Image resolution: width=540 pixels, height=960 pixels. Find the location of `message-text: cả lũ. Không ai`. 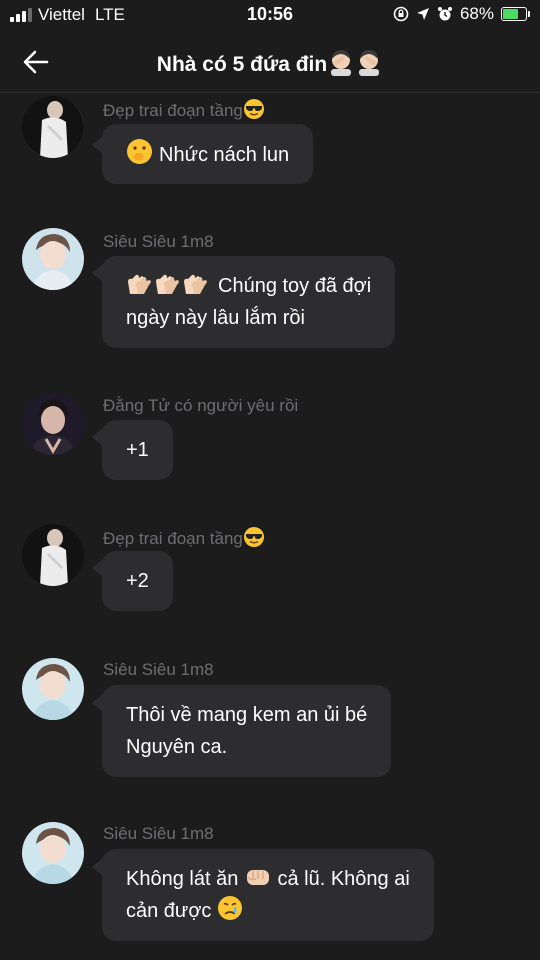

message-text: cả lũ. Không ai is located at coordinates (343, 879).